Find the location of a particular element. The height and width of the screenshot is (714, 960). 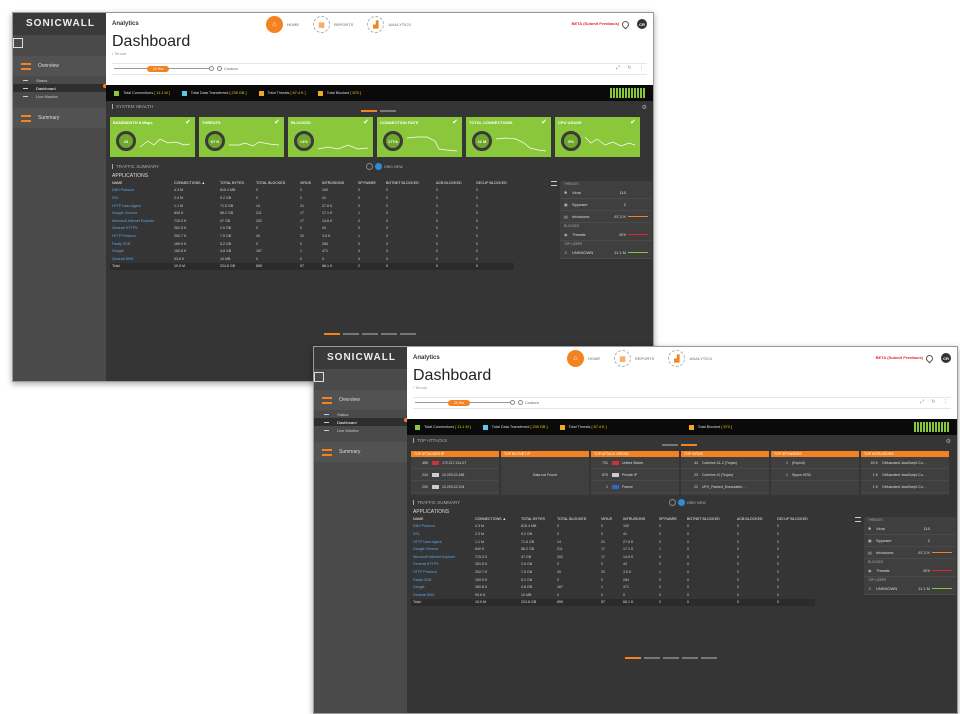

settings-gear-icon: ⚙ is located at coordinates (644, 107).